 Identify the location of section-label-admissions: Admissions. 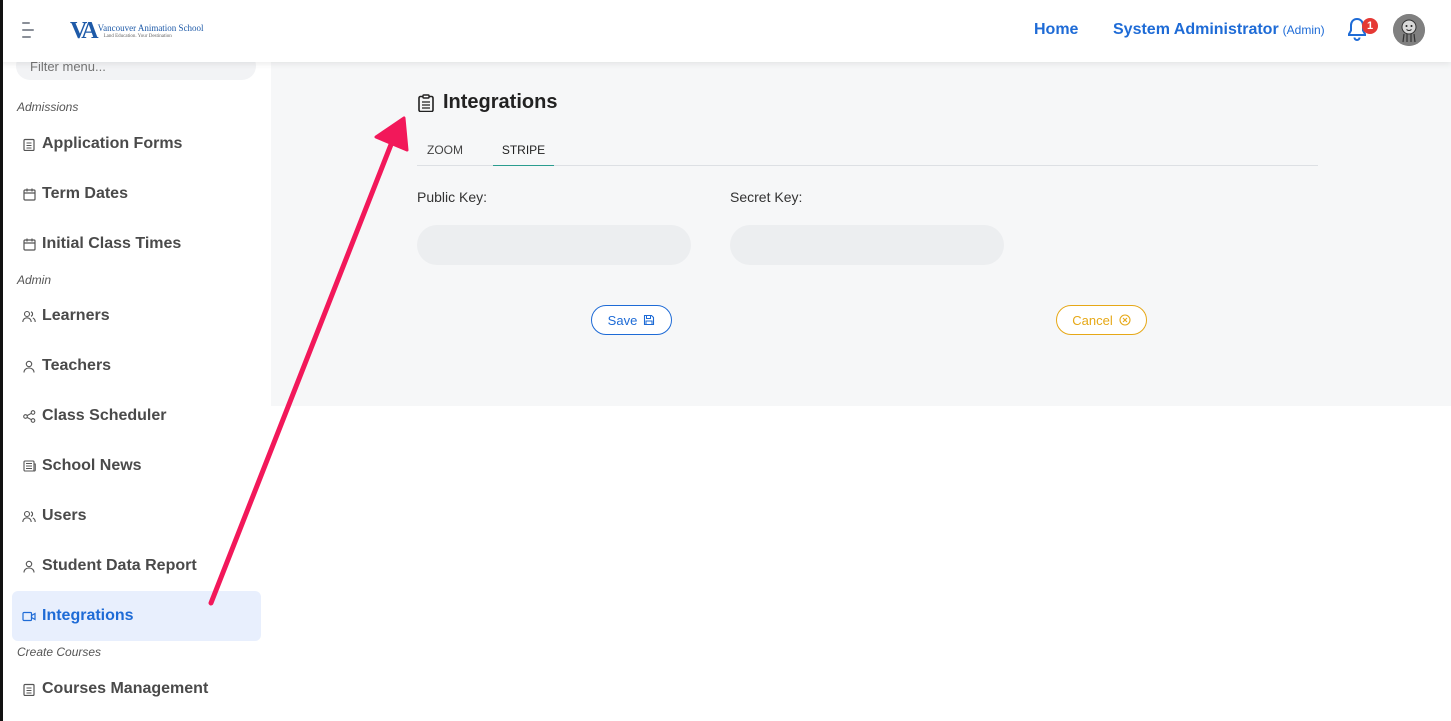
(48, 107).